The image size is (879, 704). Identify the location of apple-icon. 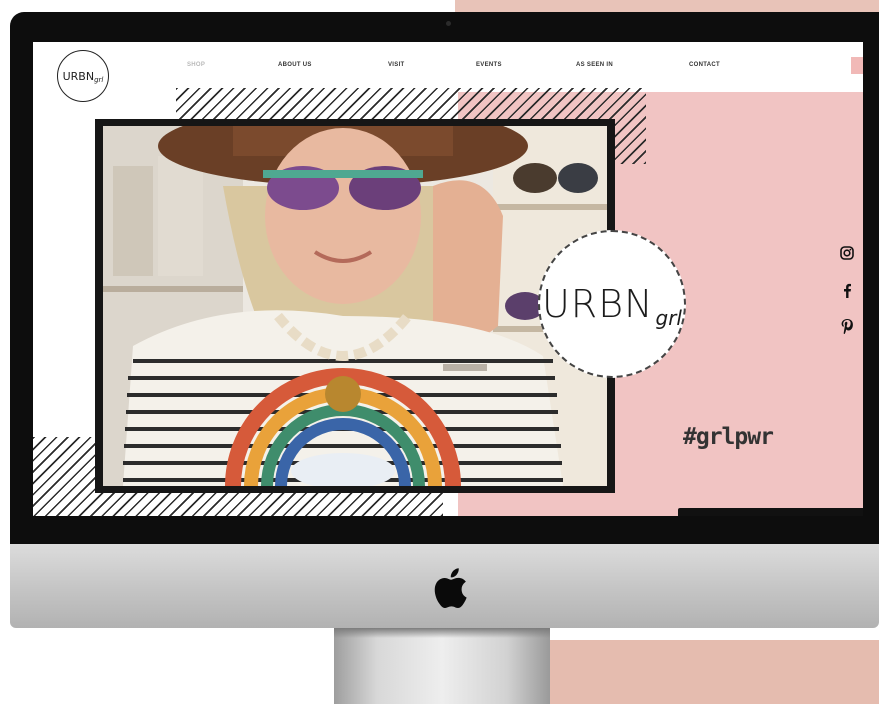
(450, 588).